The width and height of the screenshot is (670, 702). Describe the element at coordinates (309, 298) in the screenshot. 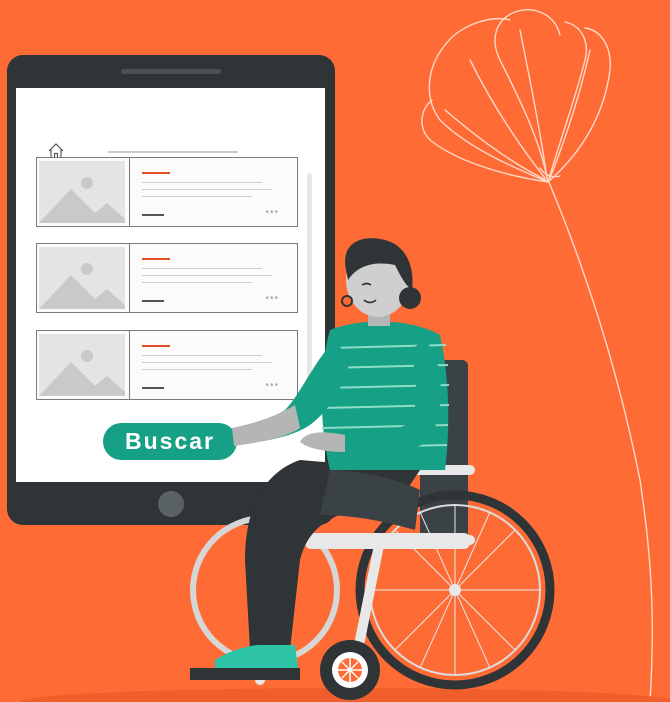

I see `scrollbar` at that location.